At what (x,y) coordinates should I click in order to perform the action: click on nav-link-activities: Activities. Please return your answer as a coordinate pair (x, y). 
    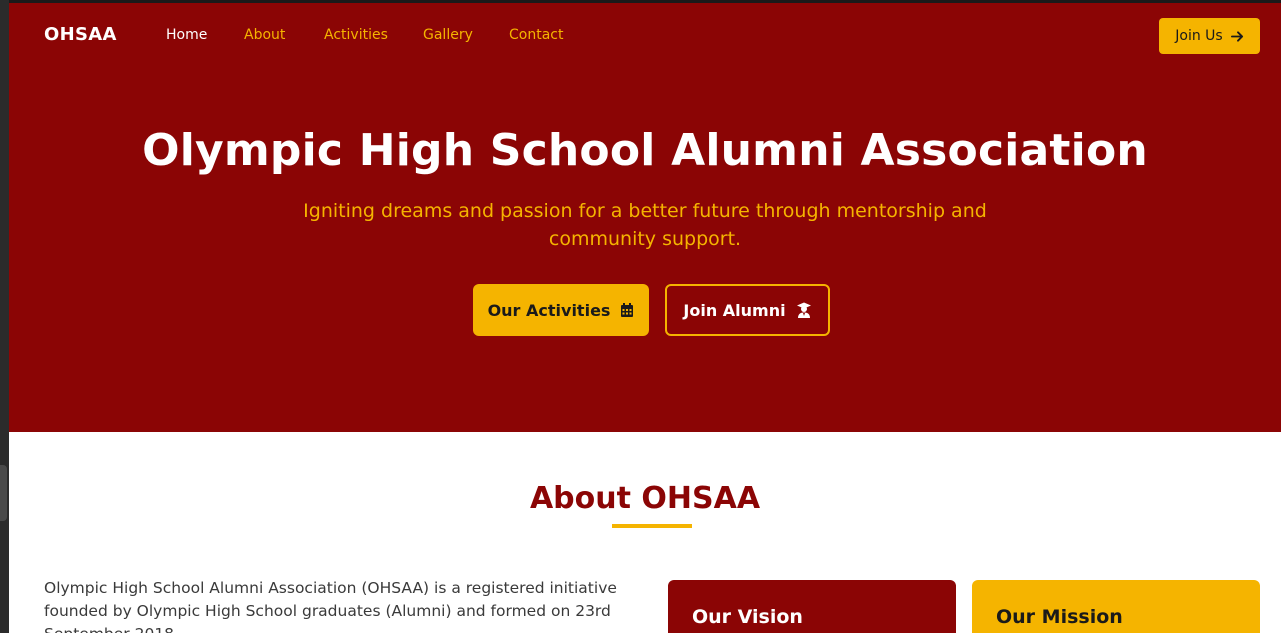
    Looking at the image, I should click on (356, 35).